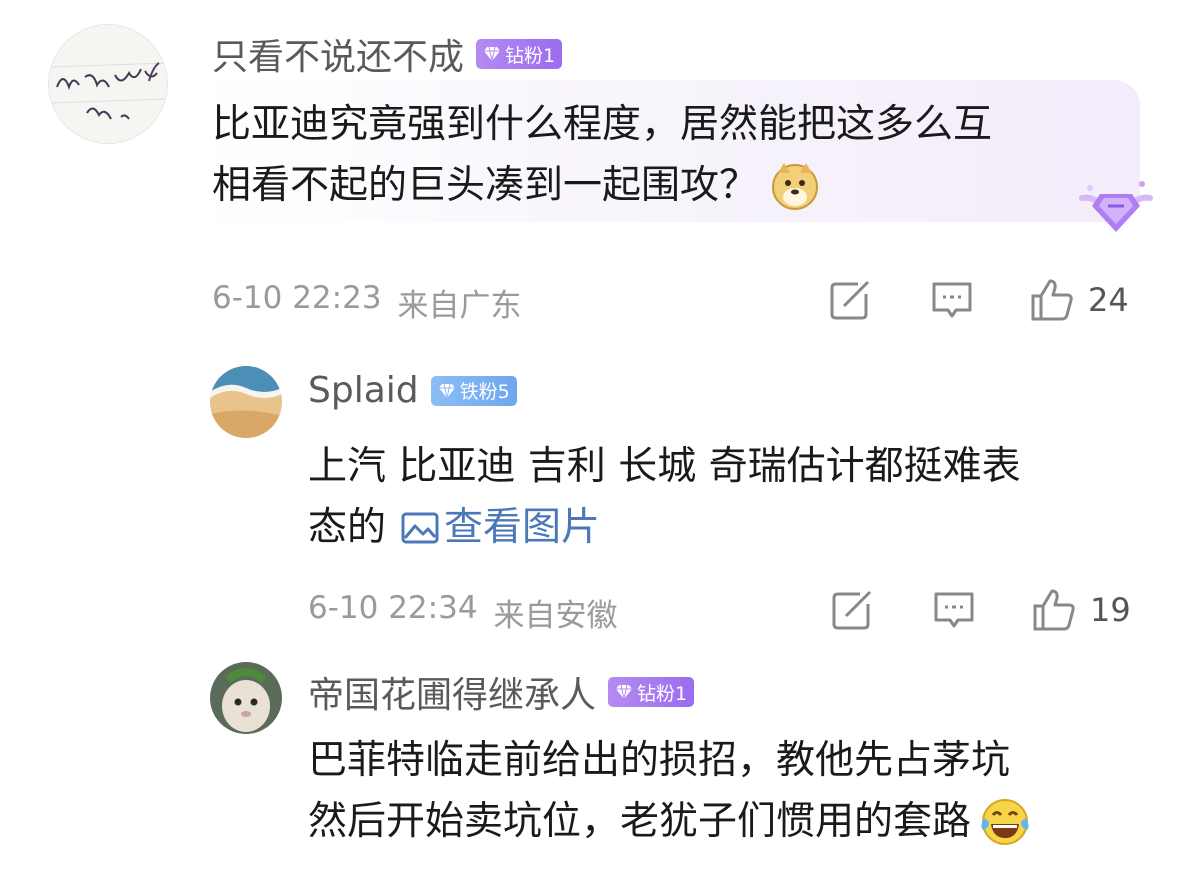 The width and height of the screenshot is (1179, 884). I want to click on fan-badge: 铁粉5, so click(473, 390).